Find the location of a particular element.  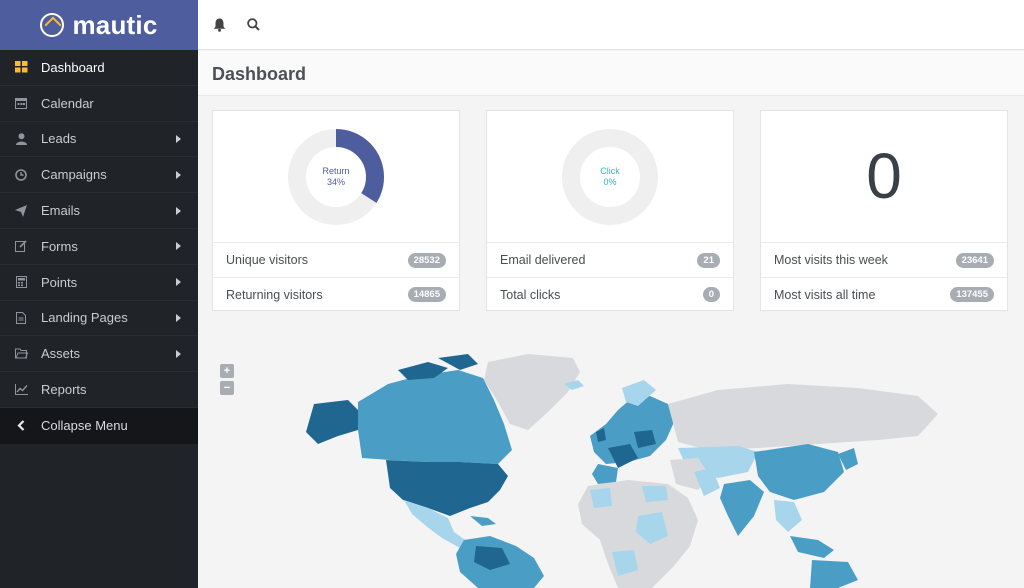

mautic-logo-icon is located at coordinates (52, 25).